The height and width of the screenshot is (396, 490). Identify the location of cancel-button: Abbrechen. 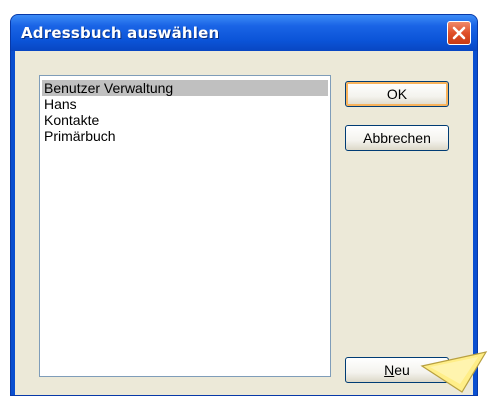
(397, 138).